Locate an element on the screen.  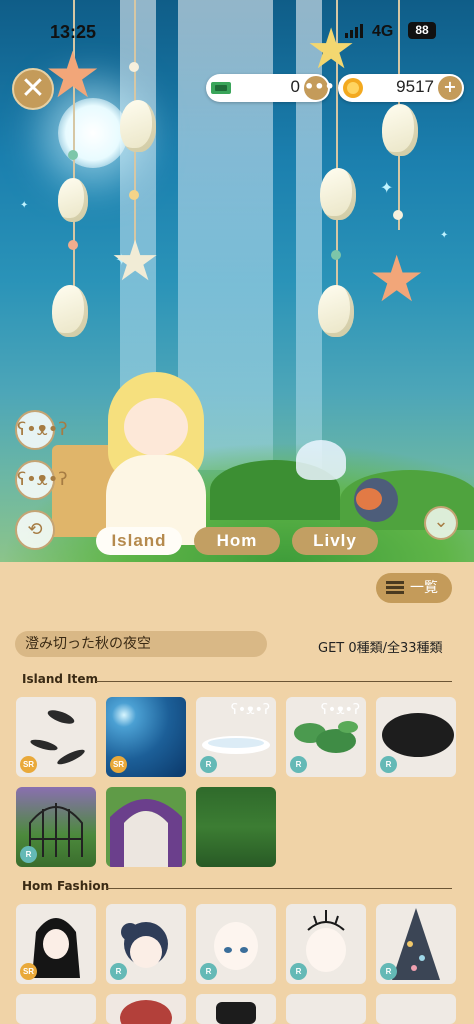
coin-icon is located at coordinates (353, 88).